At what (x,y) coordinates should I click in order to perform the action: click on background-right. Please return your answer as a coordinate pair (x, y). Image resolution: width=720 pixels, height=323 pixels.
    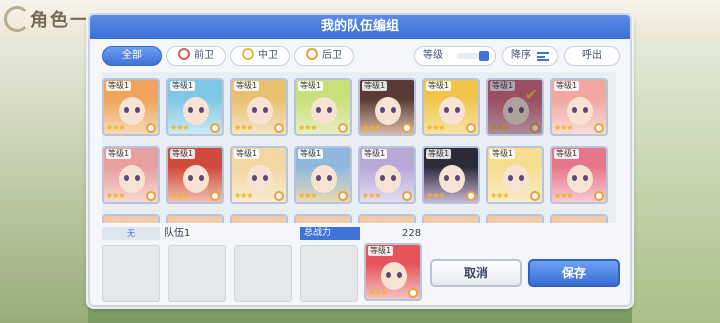
    Looking at the image, I should click on (676, 181).